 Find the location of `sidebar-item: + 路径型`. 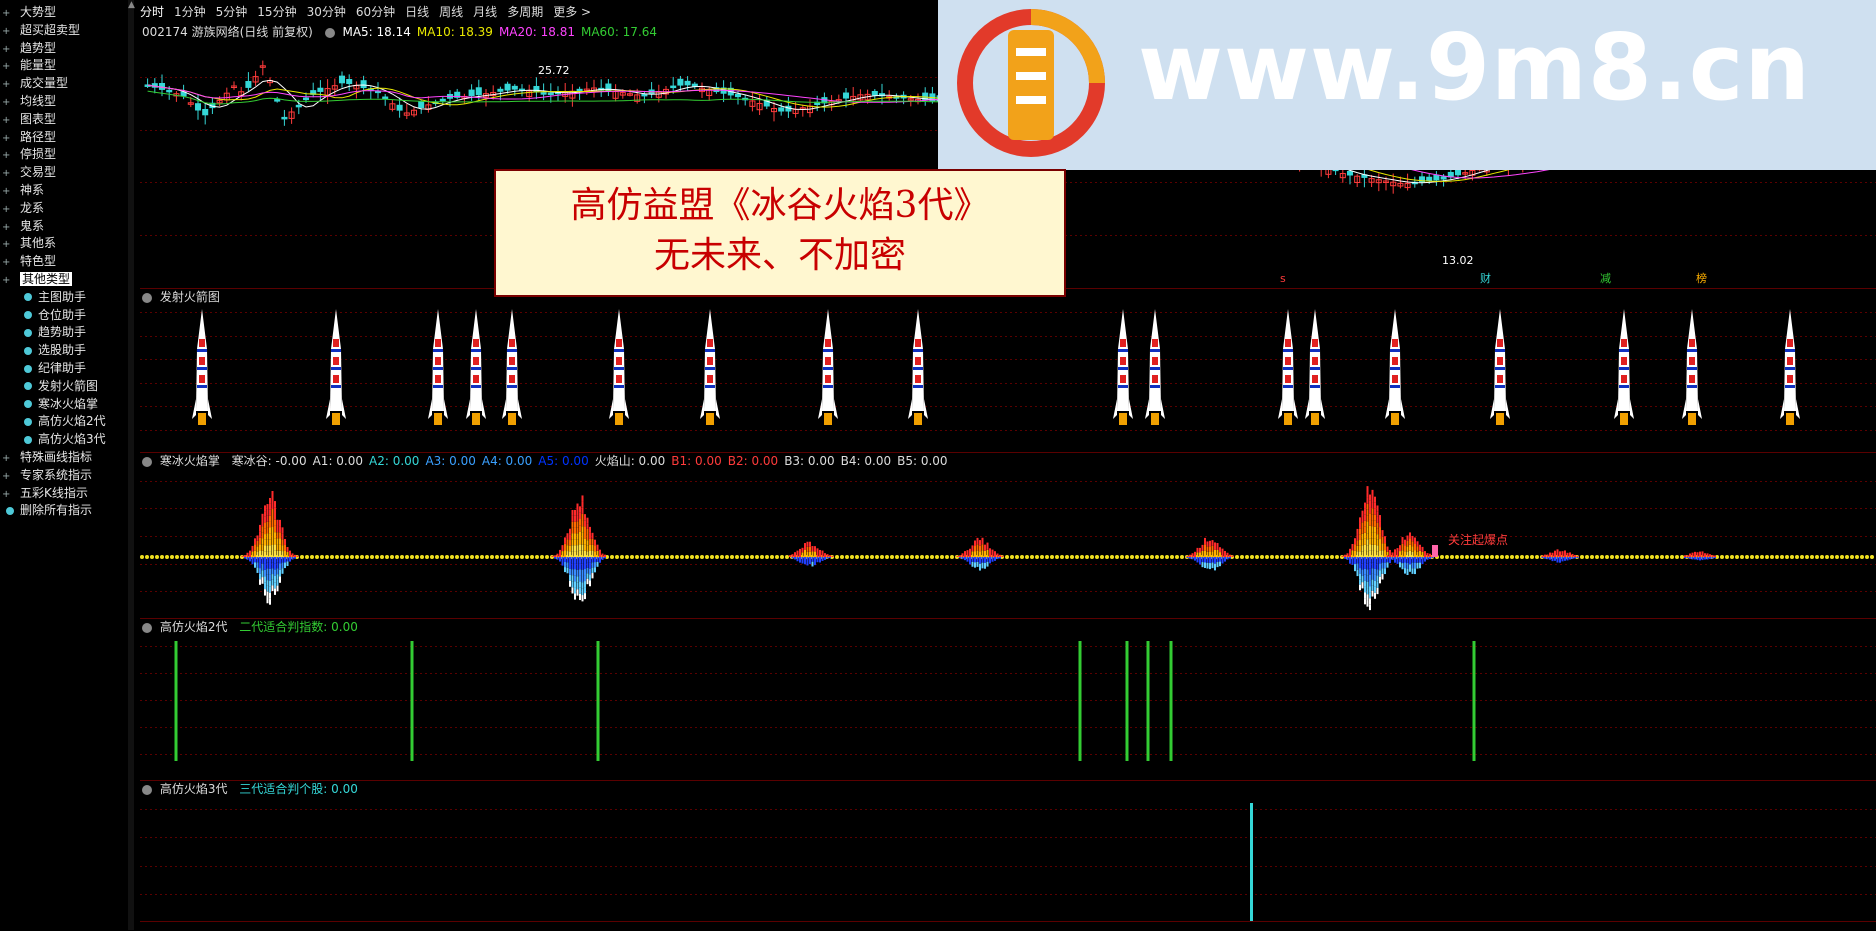

sidebar-item: + 路径型 is located at coordinates (28, 137).